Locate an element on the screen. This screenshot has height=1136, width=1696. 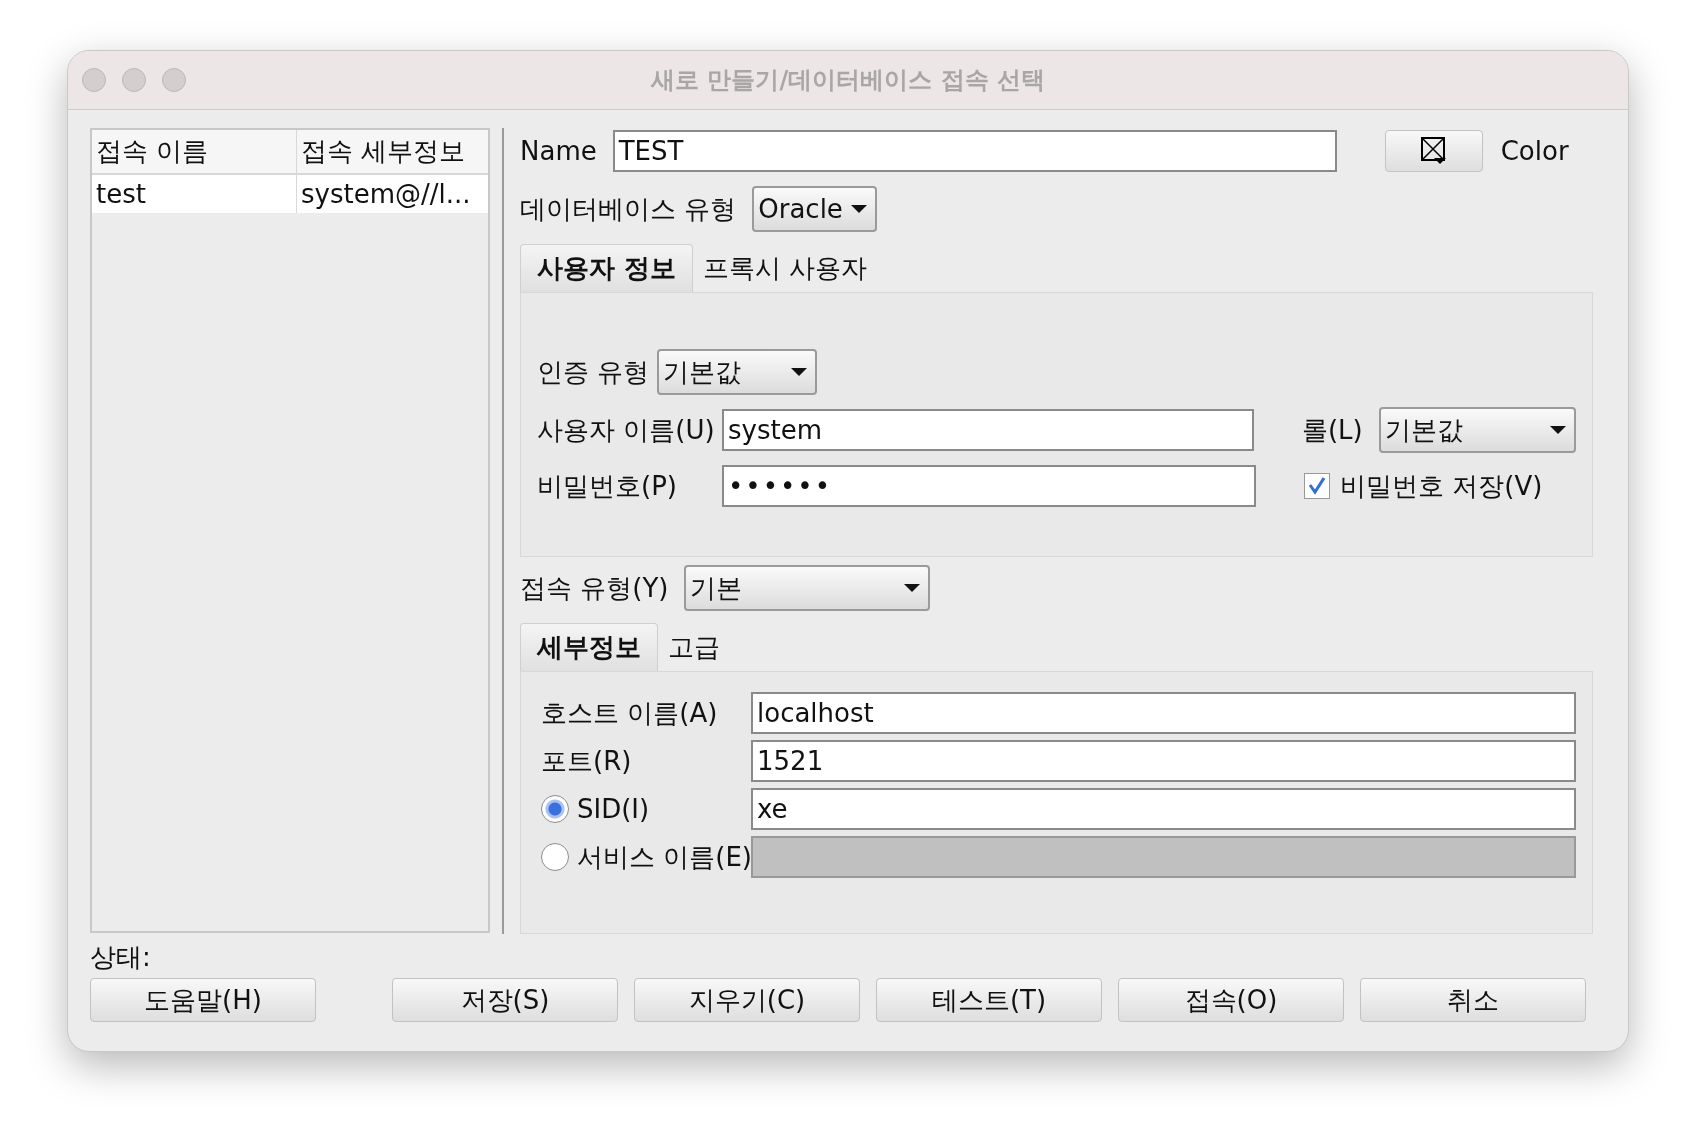
name-label: Name is located at coordinates (558, 151).